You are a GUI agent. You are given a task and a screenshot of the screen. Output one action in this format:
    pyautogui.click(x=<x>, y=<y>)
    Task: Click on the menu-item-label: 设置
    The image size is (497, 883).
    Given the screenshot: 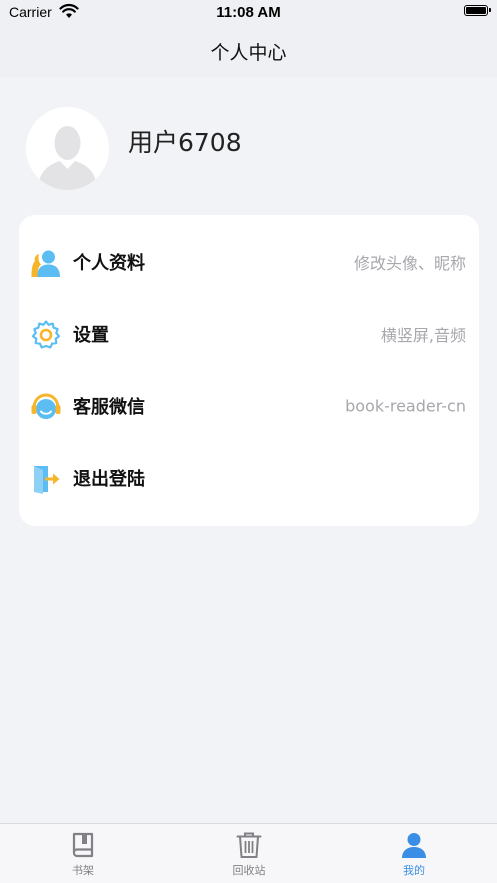 What is the action you would take?
    pyautogui.click(x=91, y=335)
    